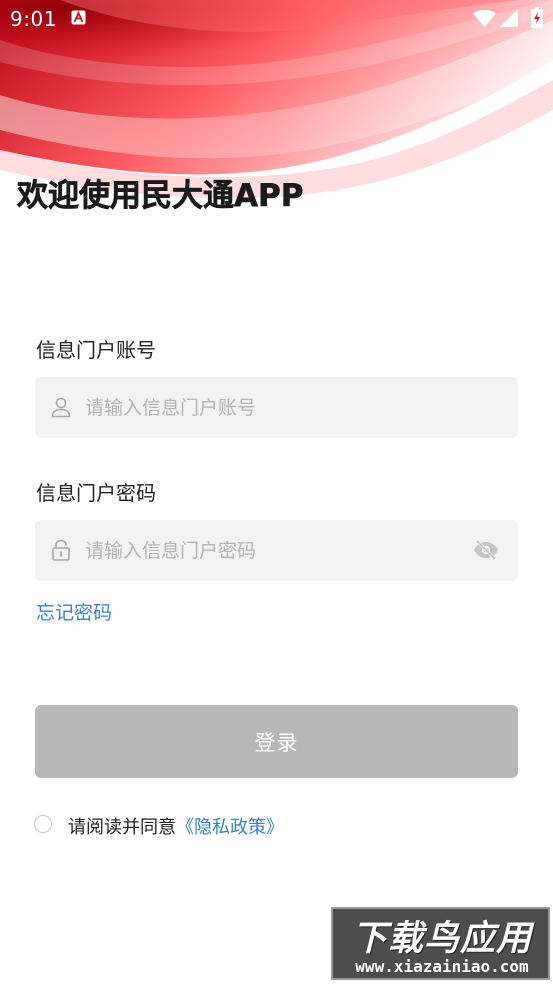 The image size is (553, 984). Describe the element at coordinates (43, 824) in the screenshot. I see `agreement-checkbox` at that location.